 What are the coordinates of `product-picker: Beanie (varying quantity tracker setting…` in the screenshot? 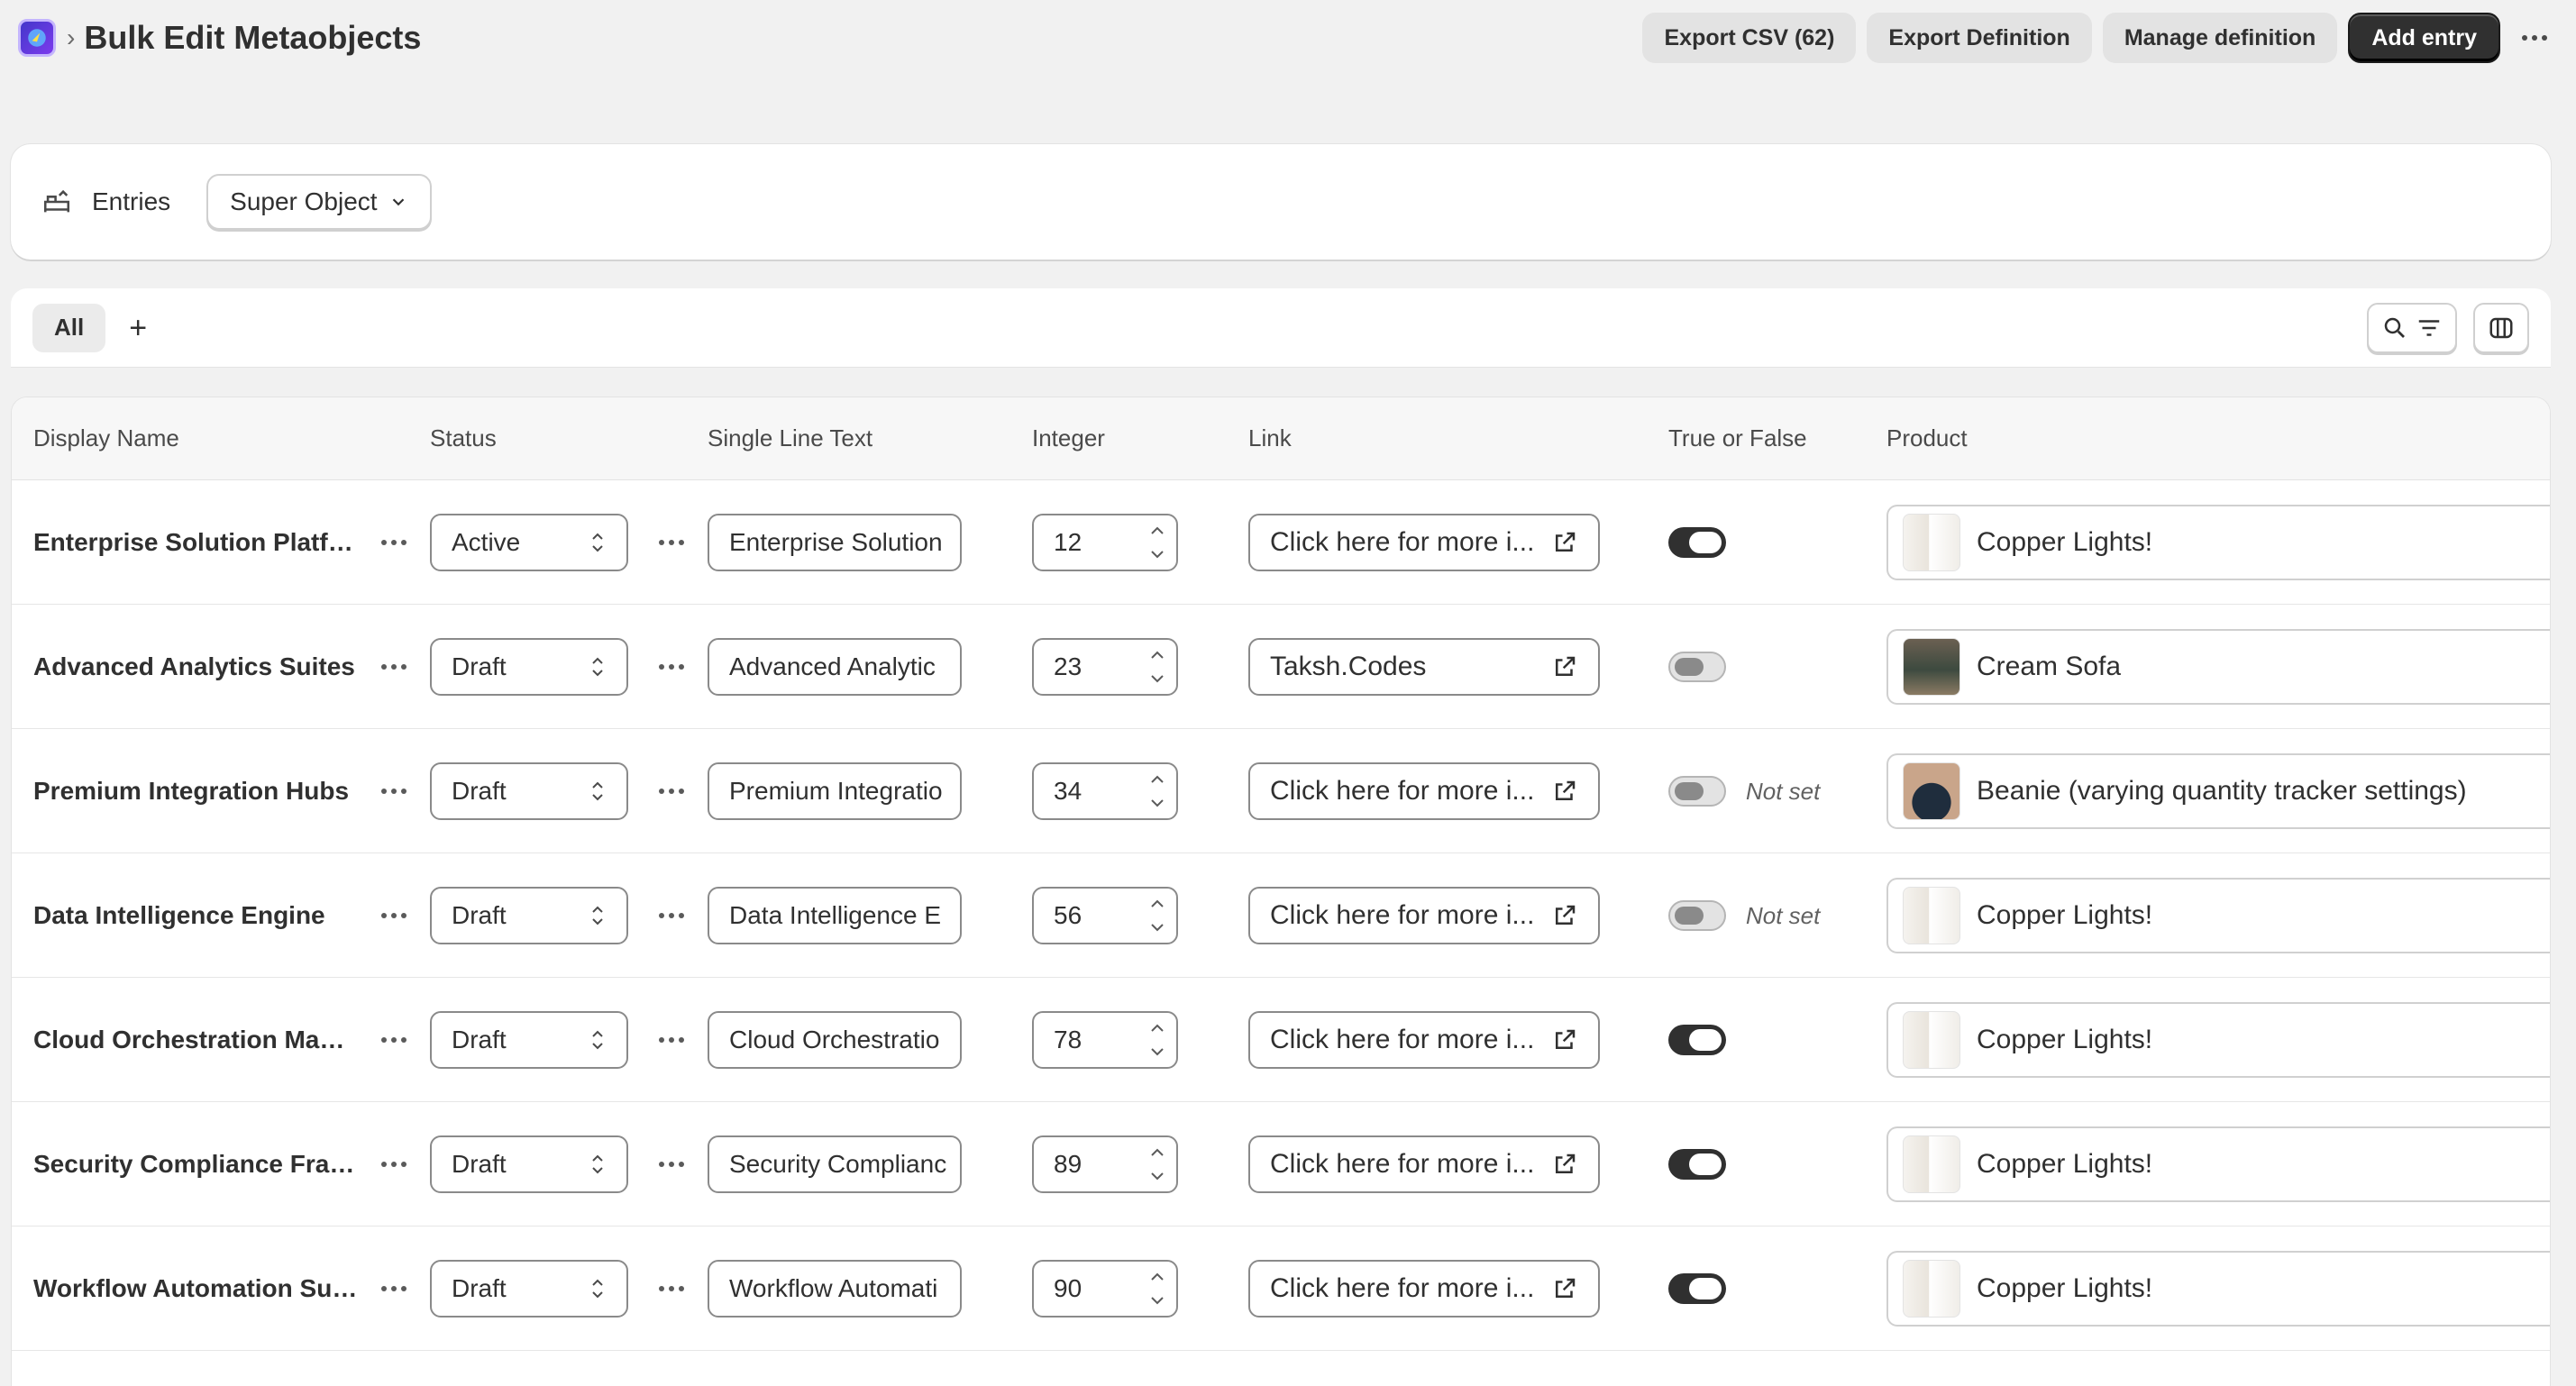 It's located at (2218, 791).